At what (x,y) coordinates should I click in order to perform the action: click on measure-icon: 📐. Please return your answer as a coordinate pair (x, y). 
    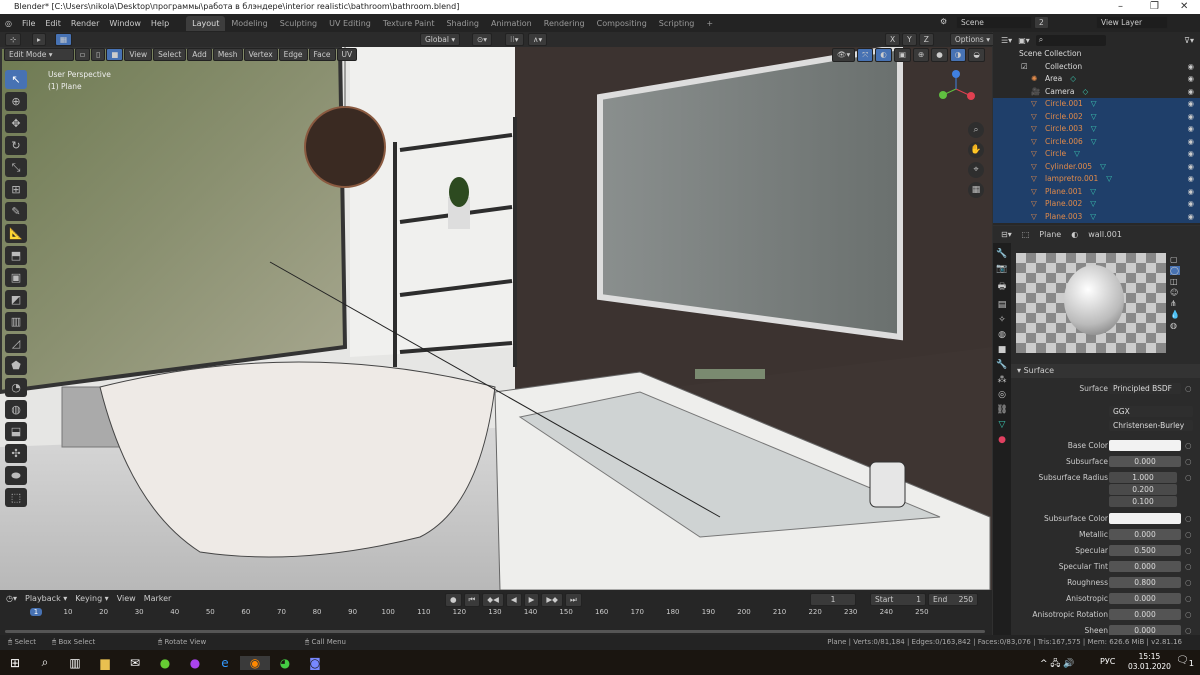
    Looking at the image, I should click on (16, 233).